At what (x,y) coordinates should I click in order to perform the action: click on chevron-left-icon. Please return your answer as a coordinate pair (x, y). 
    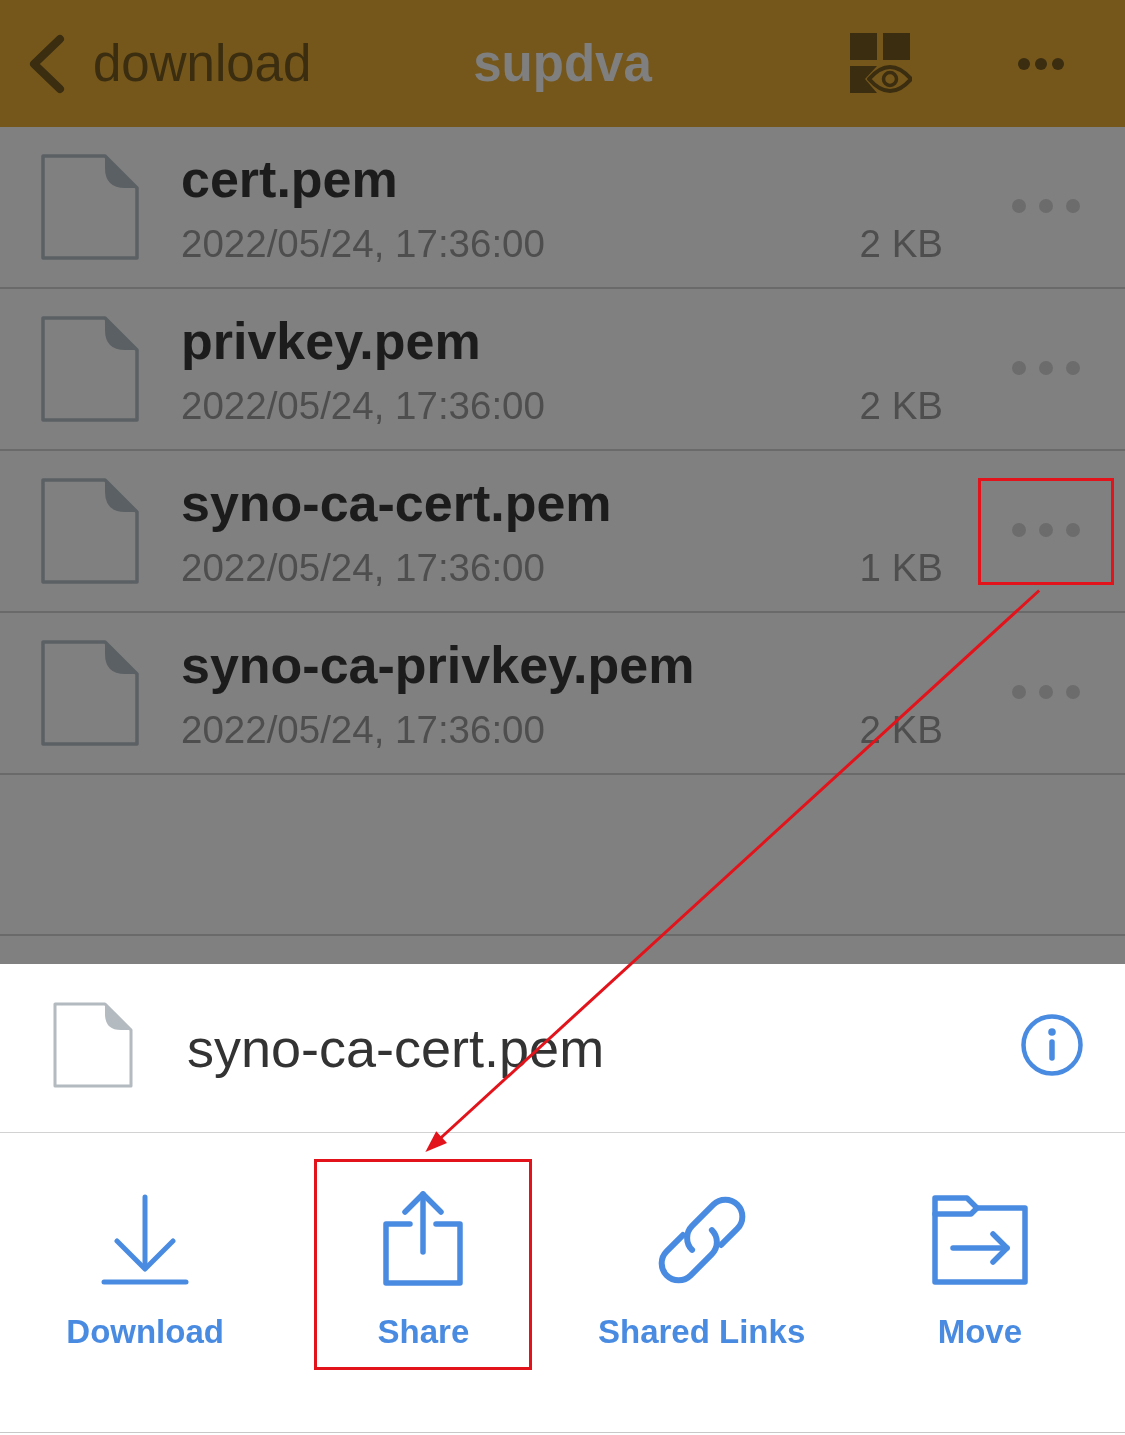
    Looking at the image, I should click on (47, 63).